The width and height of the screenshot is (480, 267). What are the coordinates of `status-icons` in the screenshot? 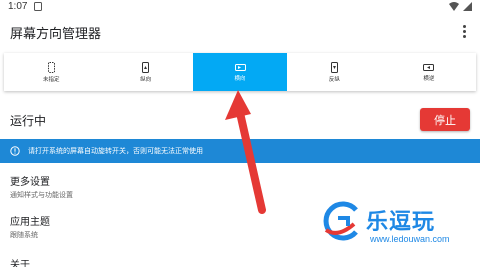 It's located at (460, 6).